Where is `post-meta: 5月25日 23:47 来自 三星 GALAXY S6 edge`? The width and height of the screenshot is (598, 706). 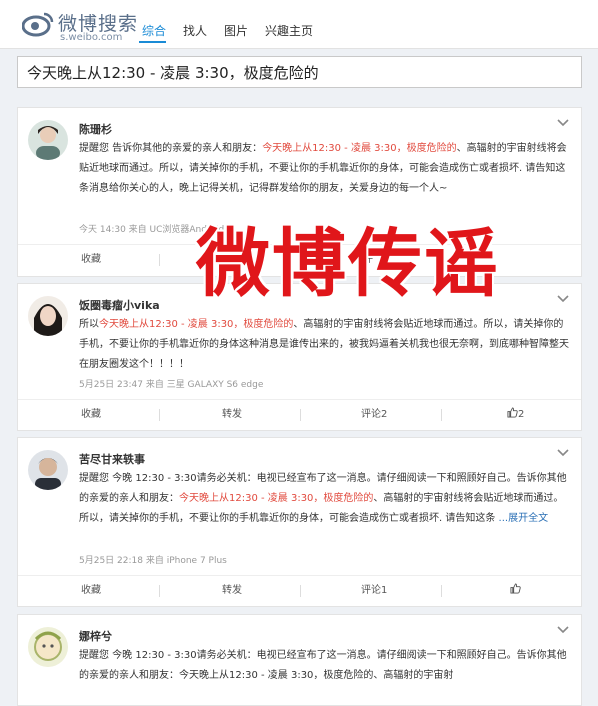 post-meta: 5月25日 23:47 来自 三星 GALAXY S6 edge is located at coordinates (171, 385).